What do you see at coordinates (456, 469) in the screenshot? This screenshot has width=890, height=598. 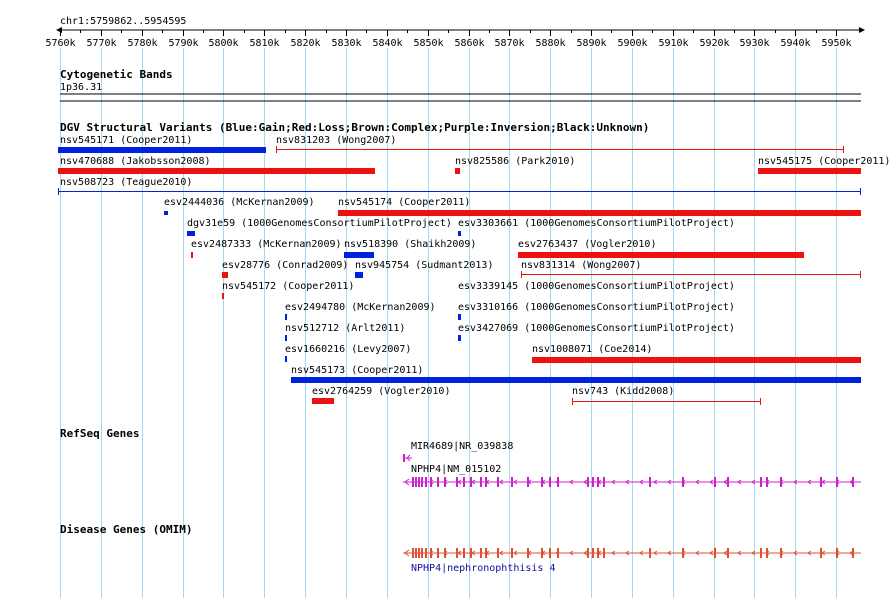 I see `gene-label: NPHP4|NM_015102` at bounding box center [456, 469].